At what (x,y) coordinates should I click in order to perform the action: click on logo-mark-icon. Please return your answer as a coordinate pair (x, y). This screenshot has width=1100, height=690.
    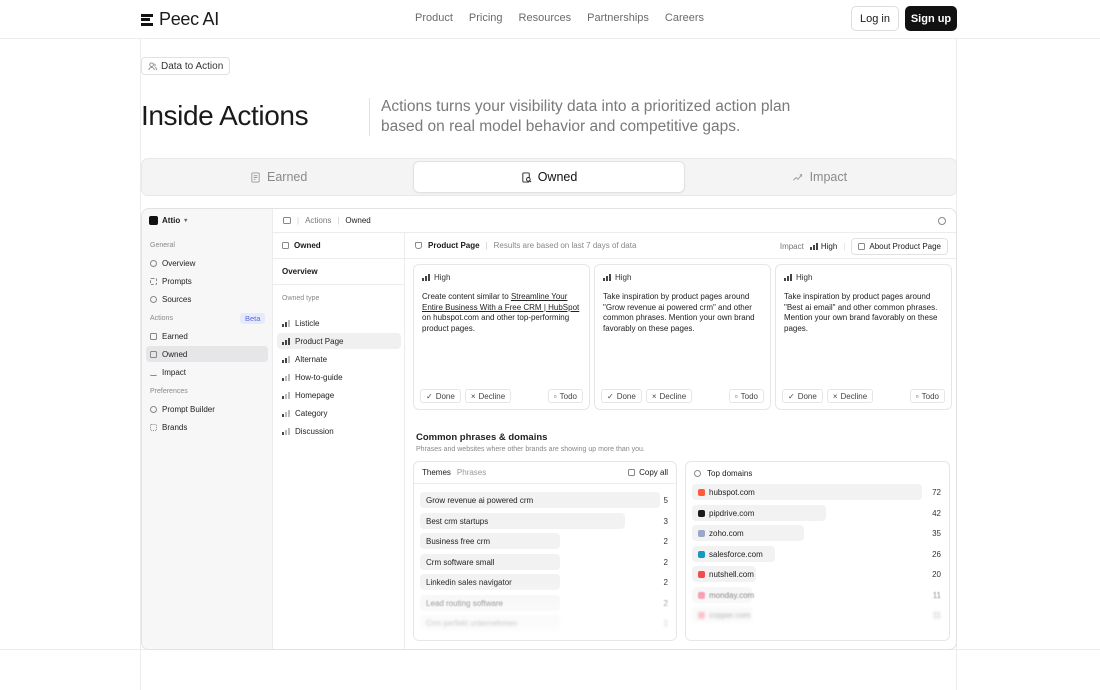
    Looking at the image, I should click on (147, 20).